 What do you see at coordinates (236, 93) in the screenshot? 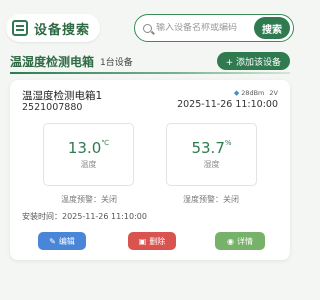
I see `wifi-icon: ◆` at bounding box center [236, 93].